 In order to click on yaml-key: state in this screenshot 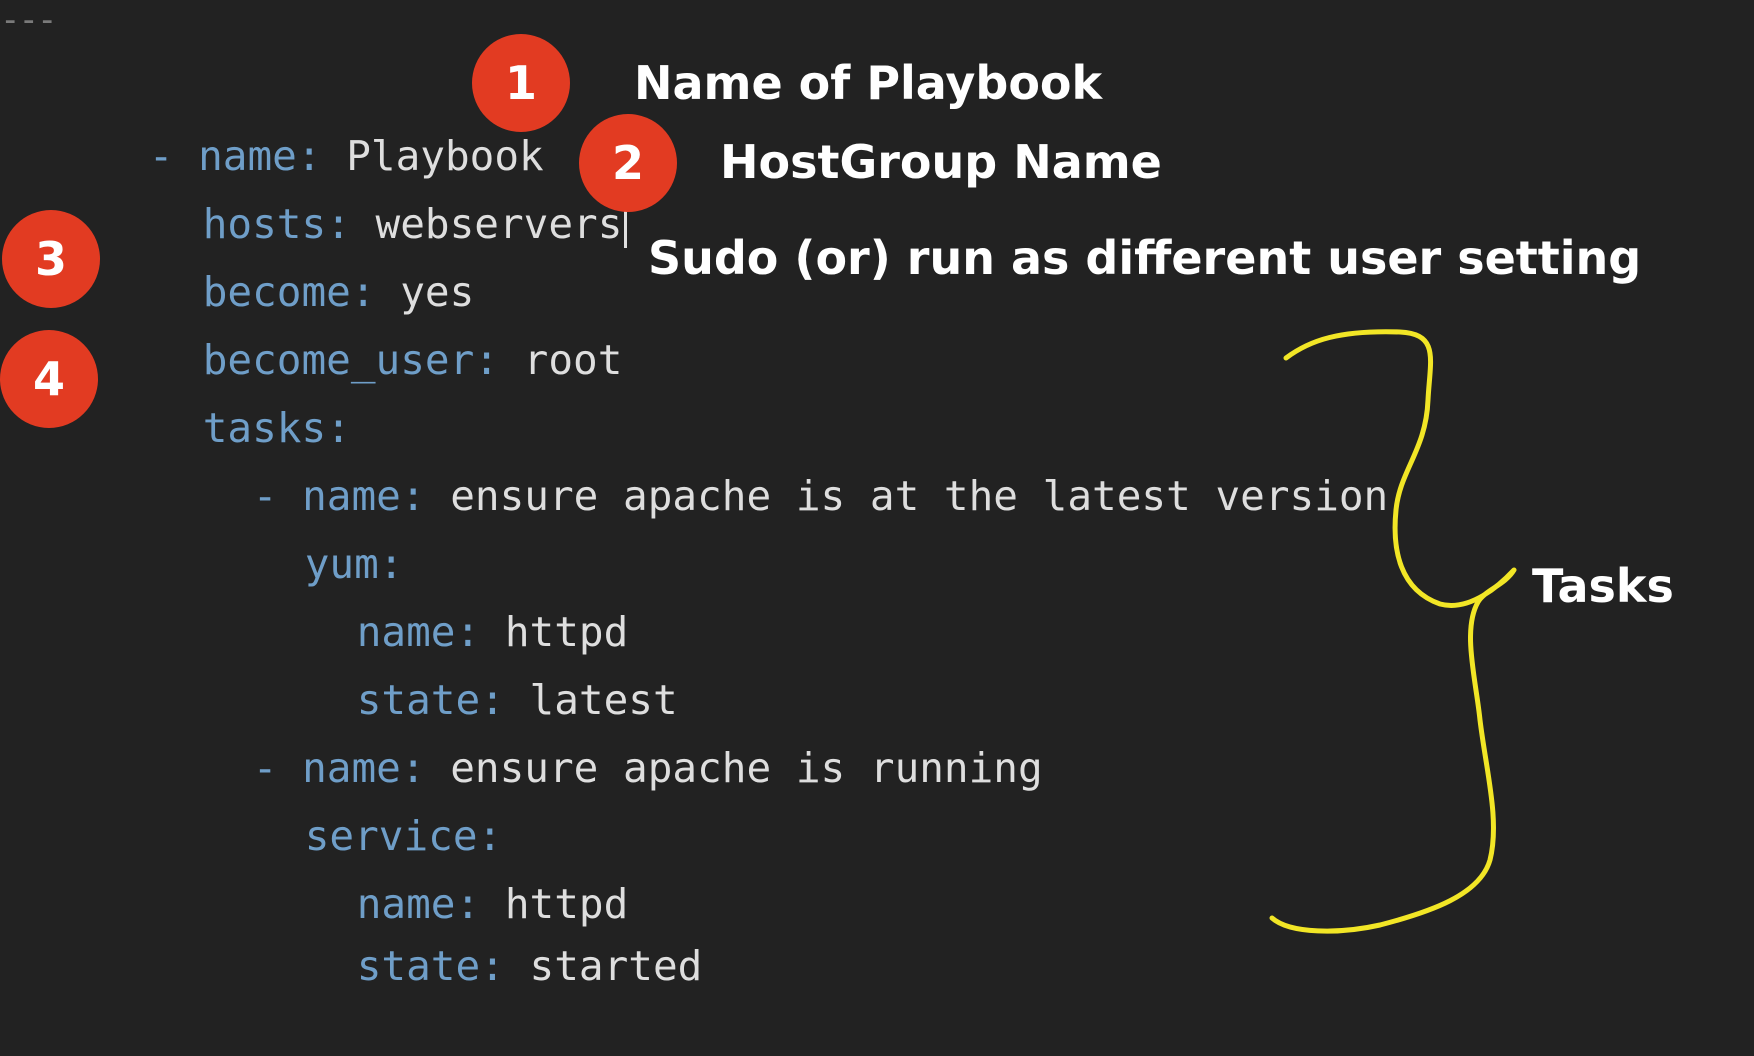, I will do `click(418, 966)`.